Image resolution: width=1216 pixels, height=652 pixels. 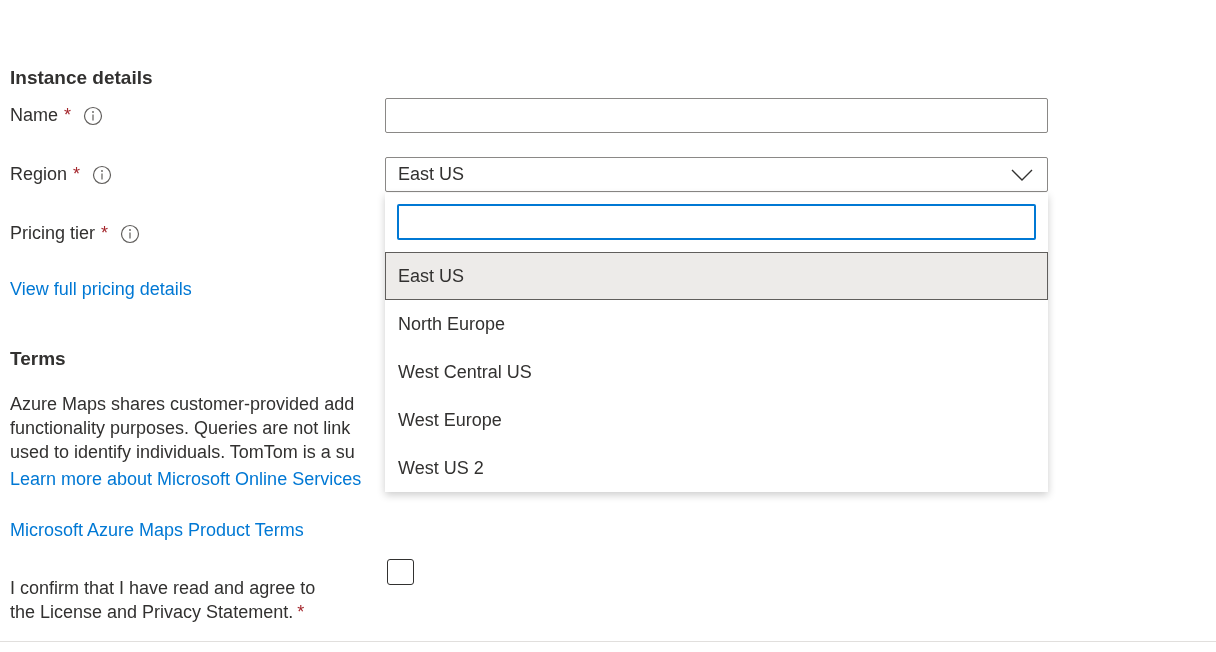 I want to click on region-dropdown: East US, so click(x=716, y=174).